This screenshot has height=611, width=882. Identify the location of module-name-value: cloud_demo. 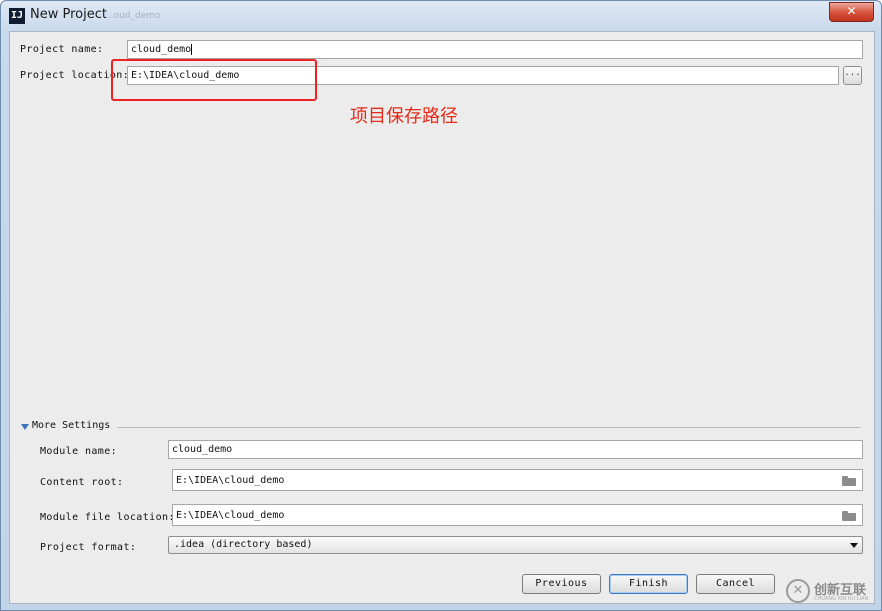
(202, 449).